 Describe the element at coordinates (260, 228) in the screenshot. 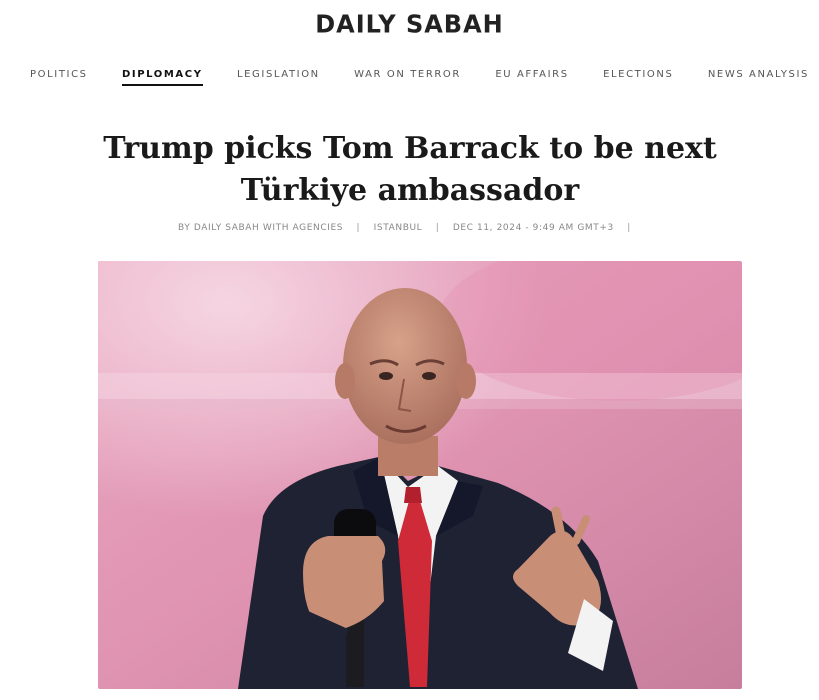

I see `byline-author: BY DAILY SABAH WITH AGENCIES` at that location.